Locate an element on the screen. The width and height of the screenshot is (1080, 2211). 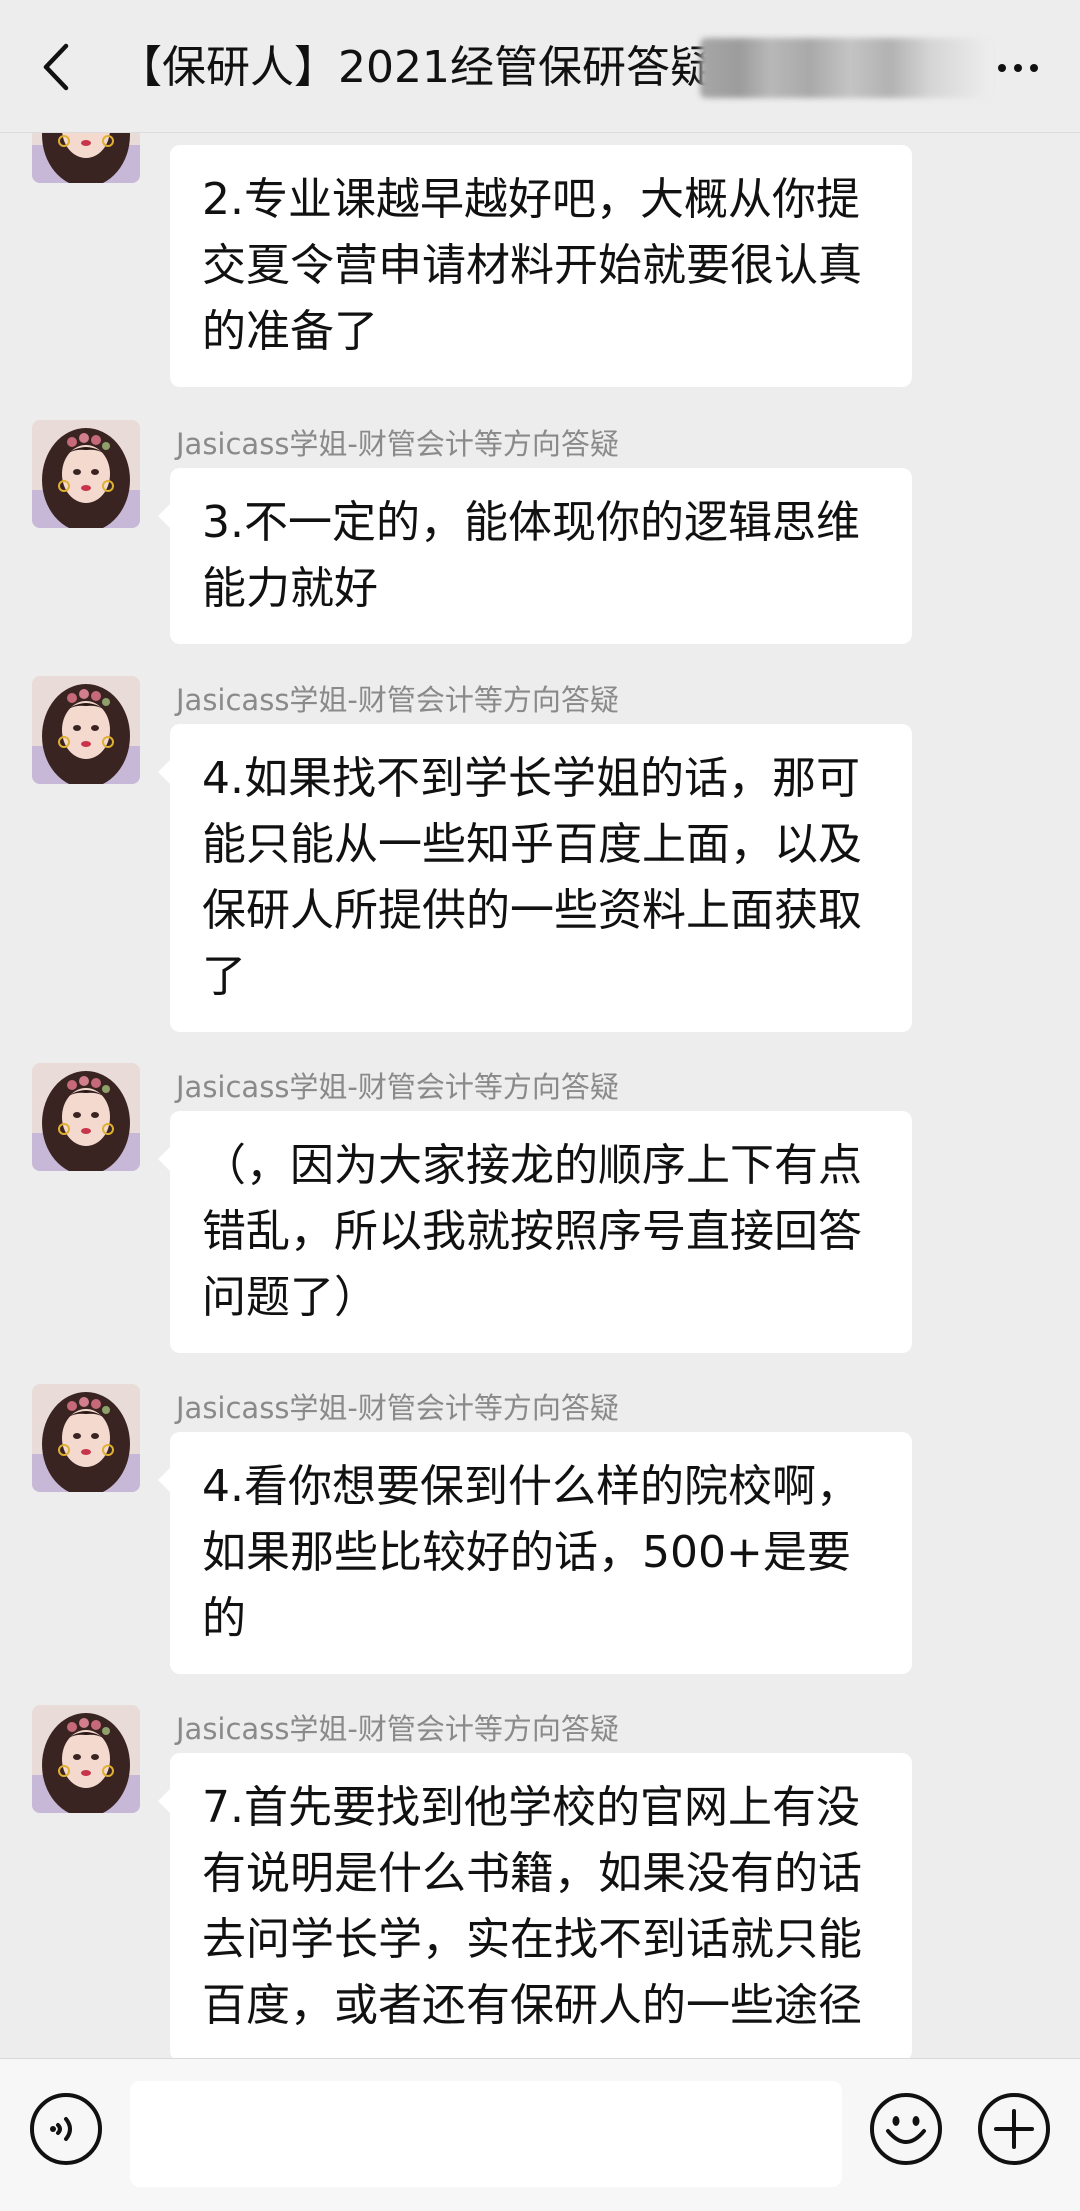
emoji-icon is located at coordinates (906, 2129).